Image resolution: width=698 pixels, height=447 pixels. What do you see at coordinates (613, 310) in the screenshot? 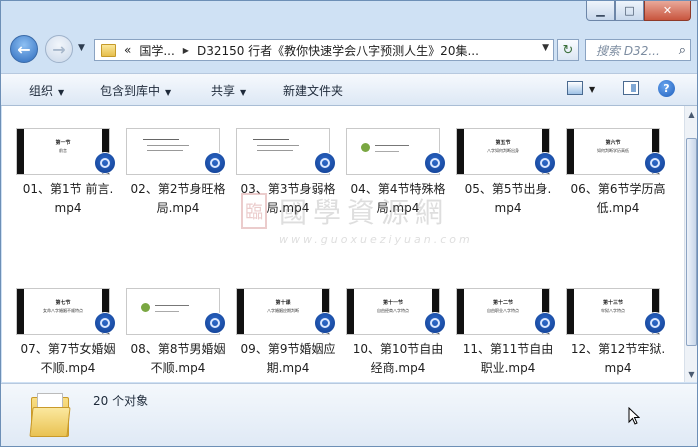
I see `thumbnail-subtitle: 牢狱八字特点` at bounding box center [613, 310].